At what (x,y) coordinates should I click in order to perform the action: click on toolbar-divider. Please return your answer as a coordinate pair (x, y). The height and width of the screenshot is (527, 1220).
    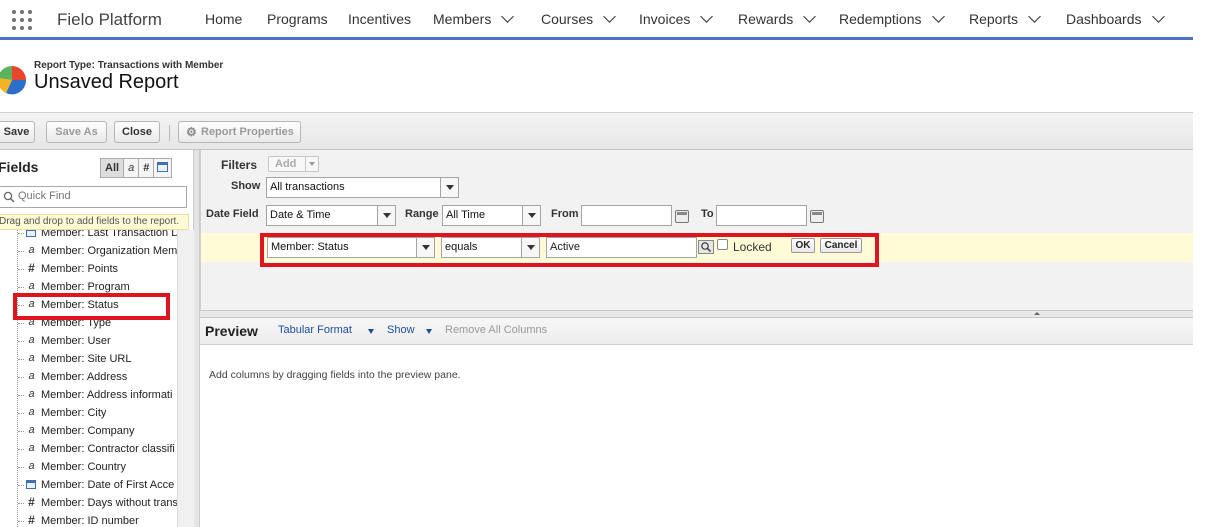
    Looking at the image, I should click on (169, 133).